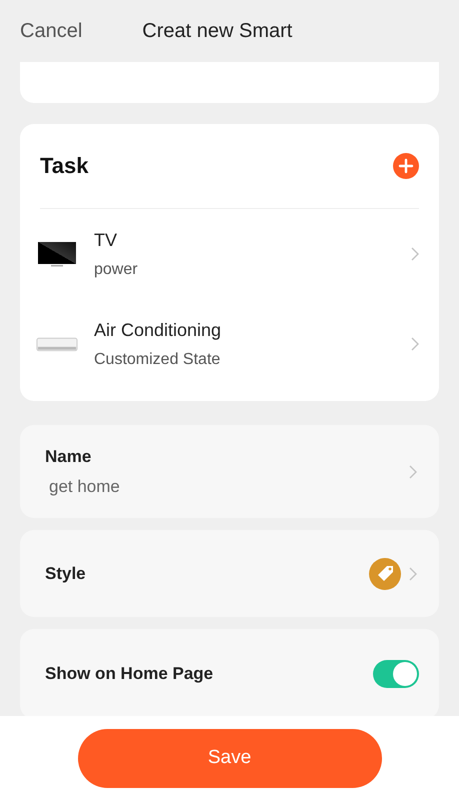 The height and width of the screenshot is (800, 459). Describe the element at coordinates (106, 240) in the screenshot. I see `device-name: TV` at that location.